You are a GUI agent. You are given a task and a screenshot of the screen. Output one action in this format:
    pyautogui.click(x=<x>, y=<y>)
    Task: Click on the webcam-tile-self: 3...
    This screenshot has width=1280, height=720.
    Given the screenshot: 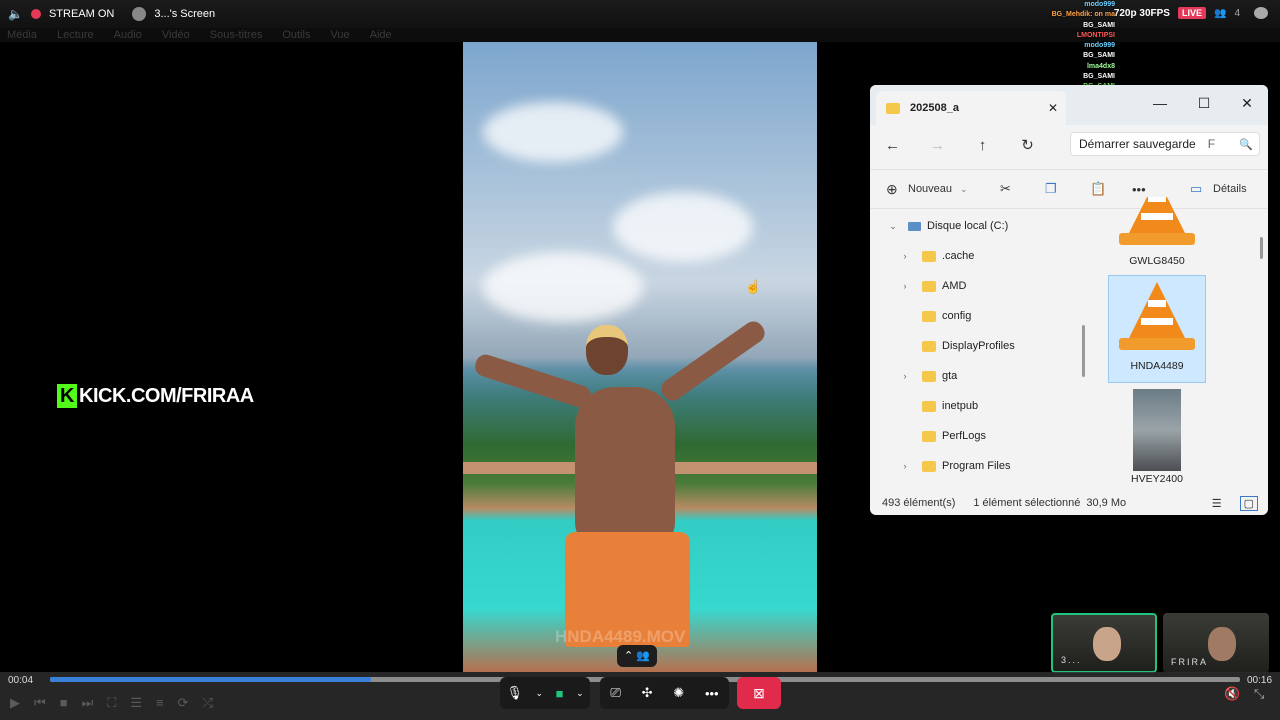 What is the action you would take?
    pyautogui.click(x=1104, y=643)
    